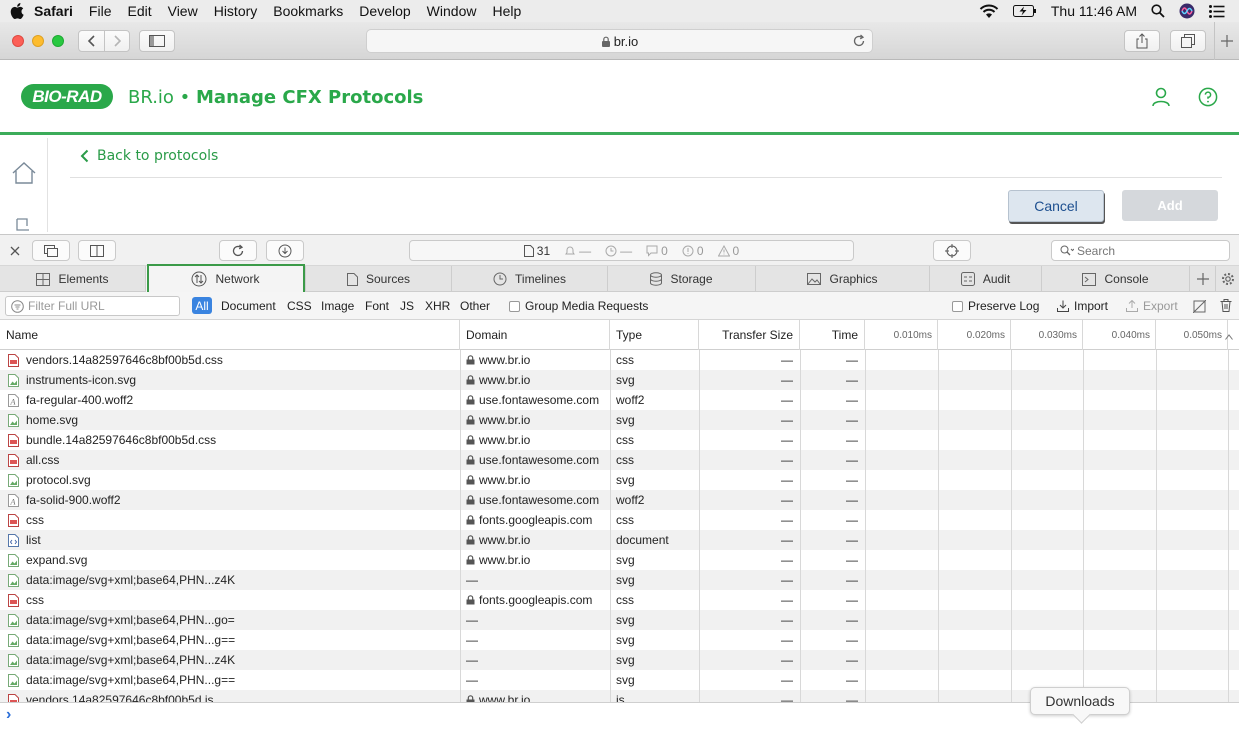 This screenshot has width=1239, height=731. I want to click on minimize-window-button, so click(38, 41).